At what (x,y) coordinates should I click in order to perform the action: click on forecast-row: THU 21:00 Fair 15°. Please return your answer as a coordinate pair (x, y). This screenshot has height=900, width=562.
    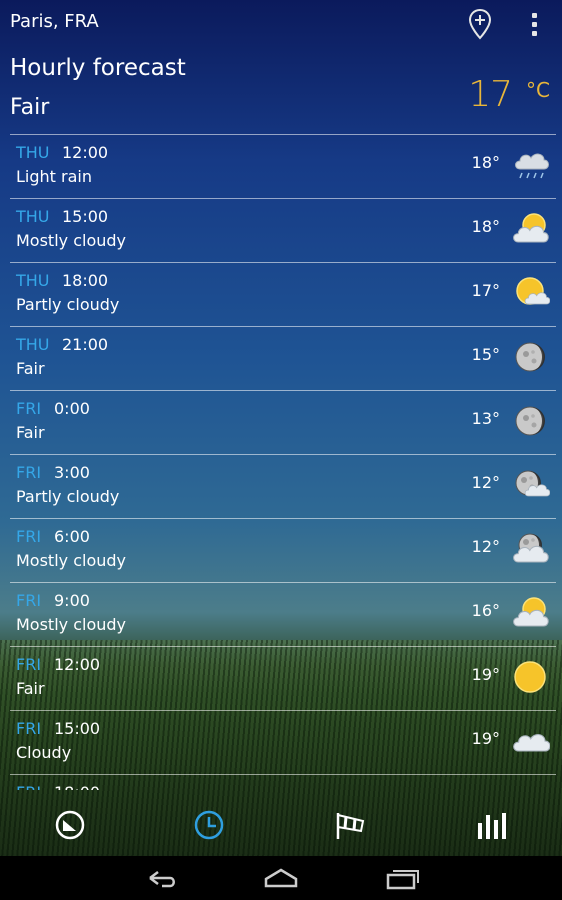
    Looking at the image, I should click on (283, 358).